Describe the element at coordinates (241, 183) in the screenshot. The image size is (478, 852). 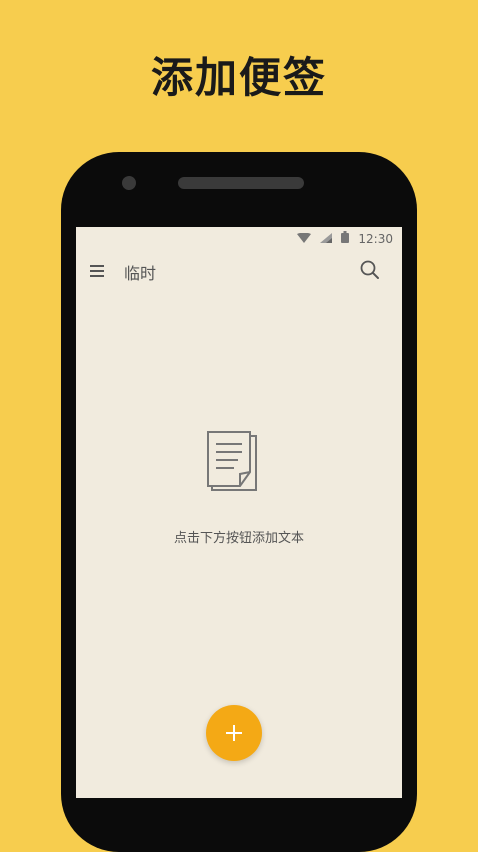
I see `earpiece-speaker` at that location.